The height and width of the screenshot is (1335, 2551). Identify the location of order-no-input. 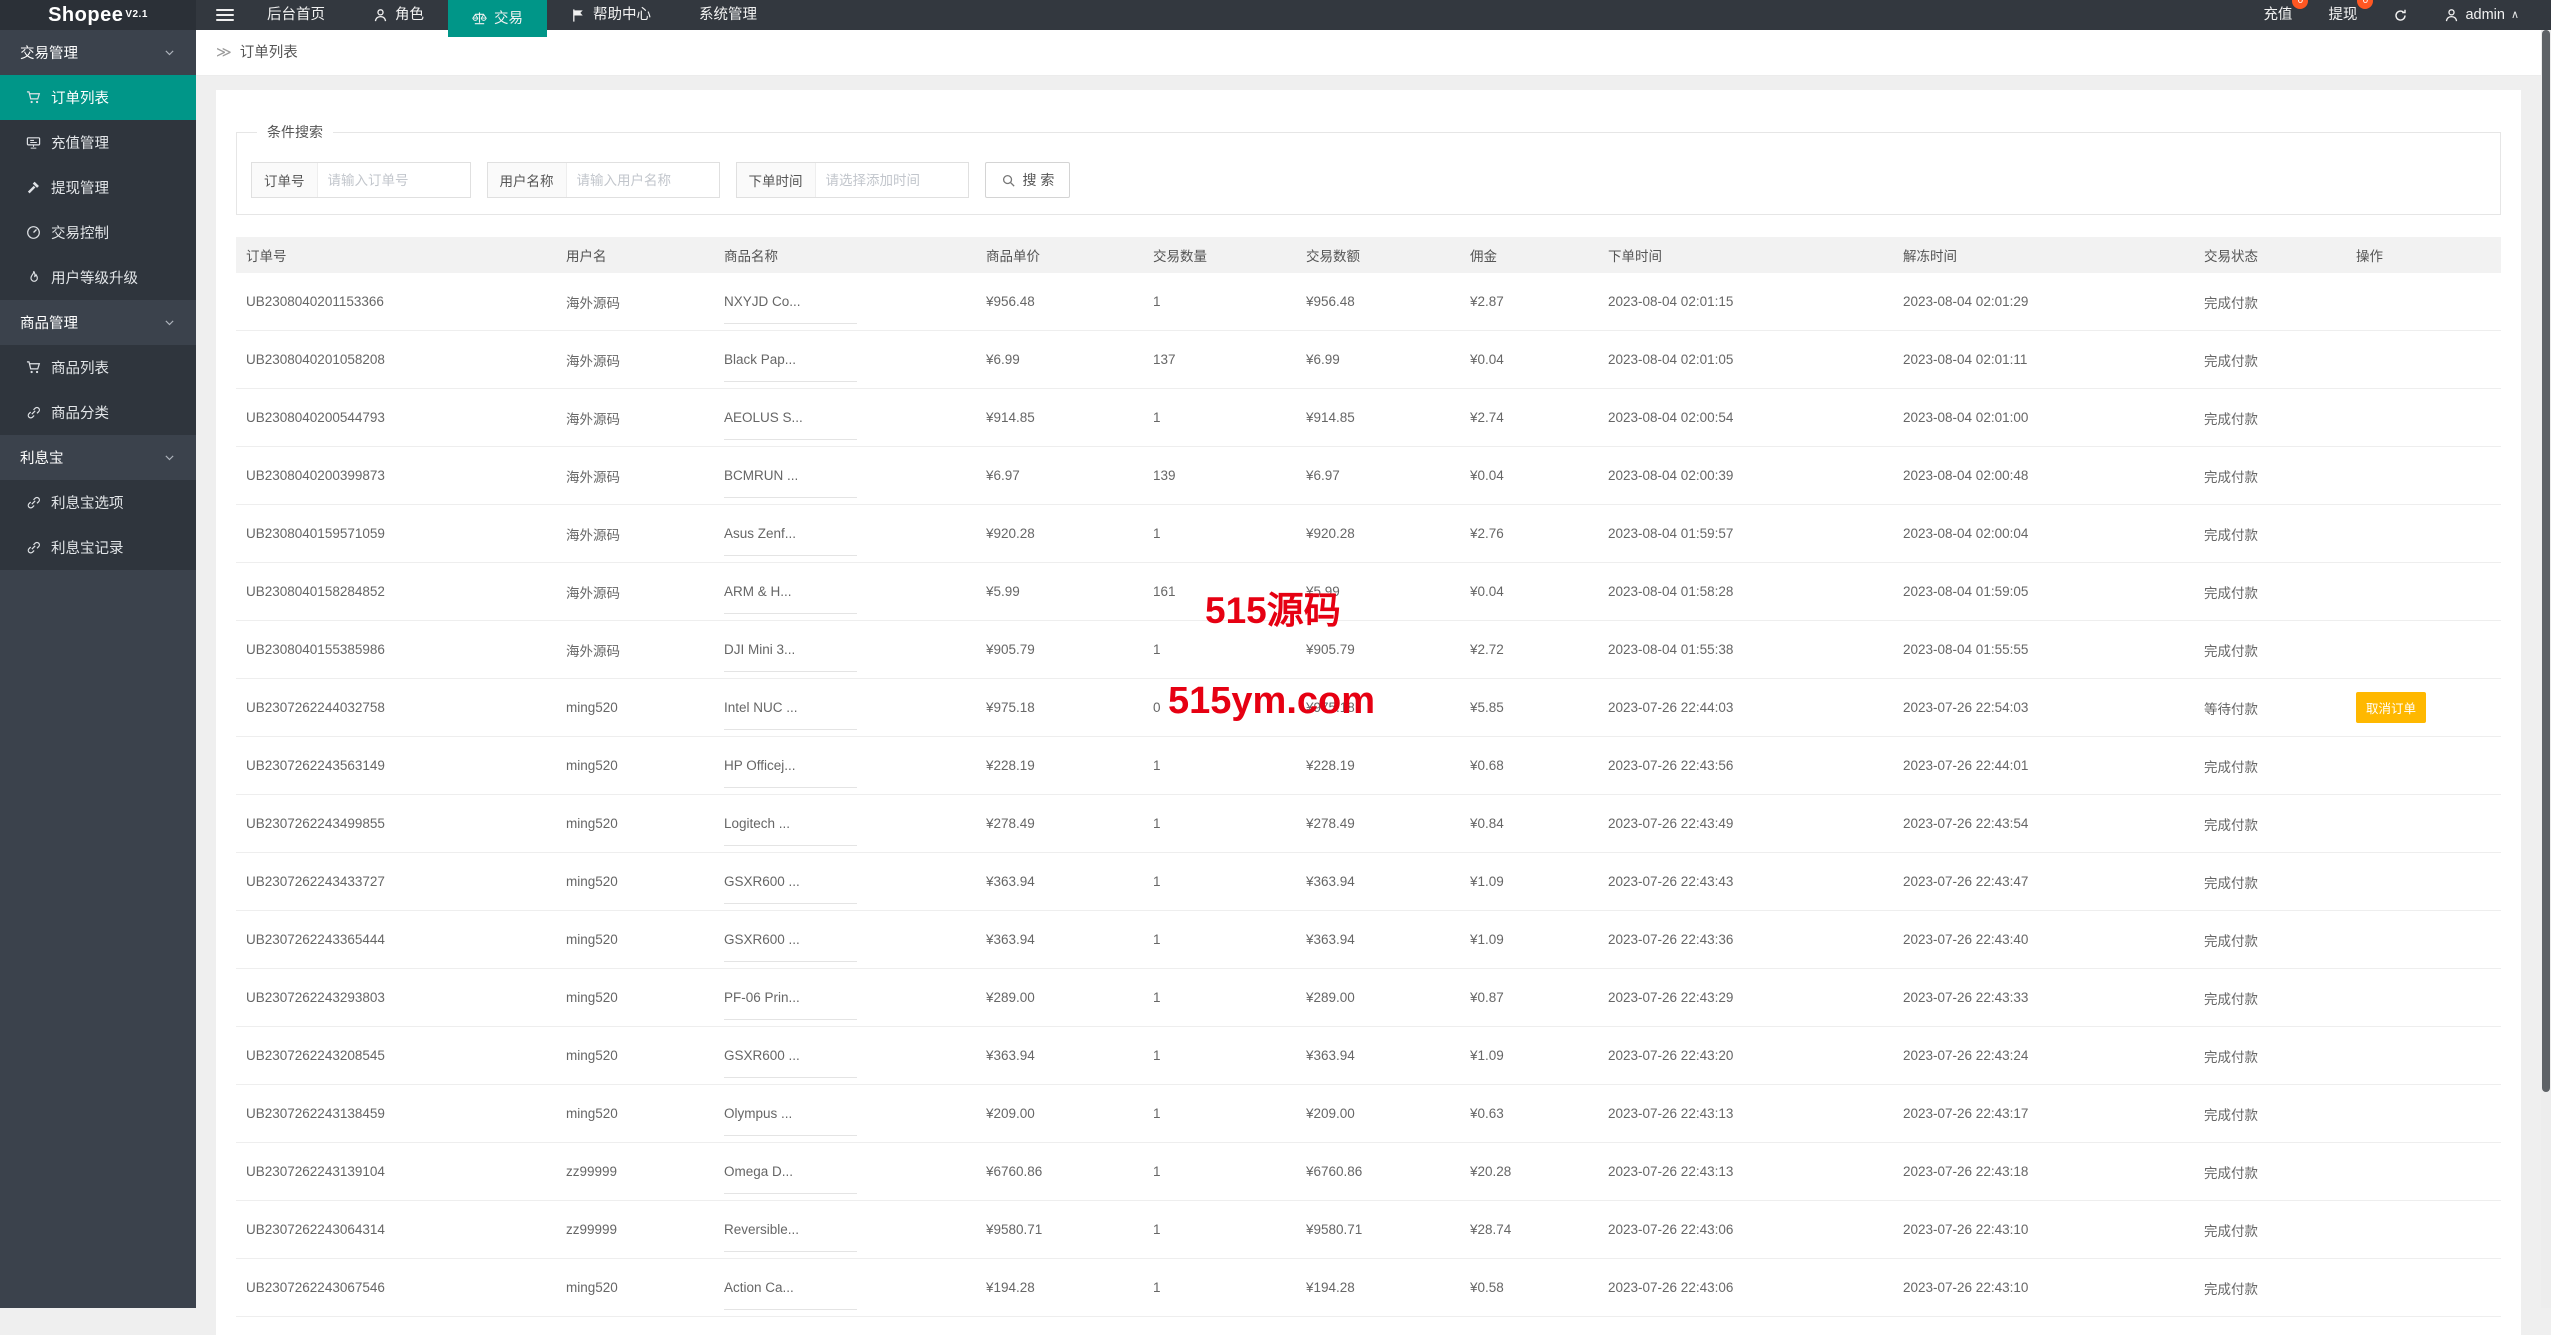
(394, 180).